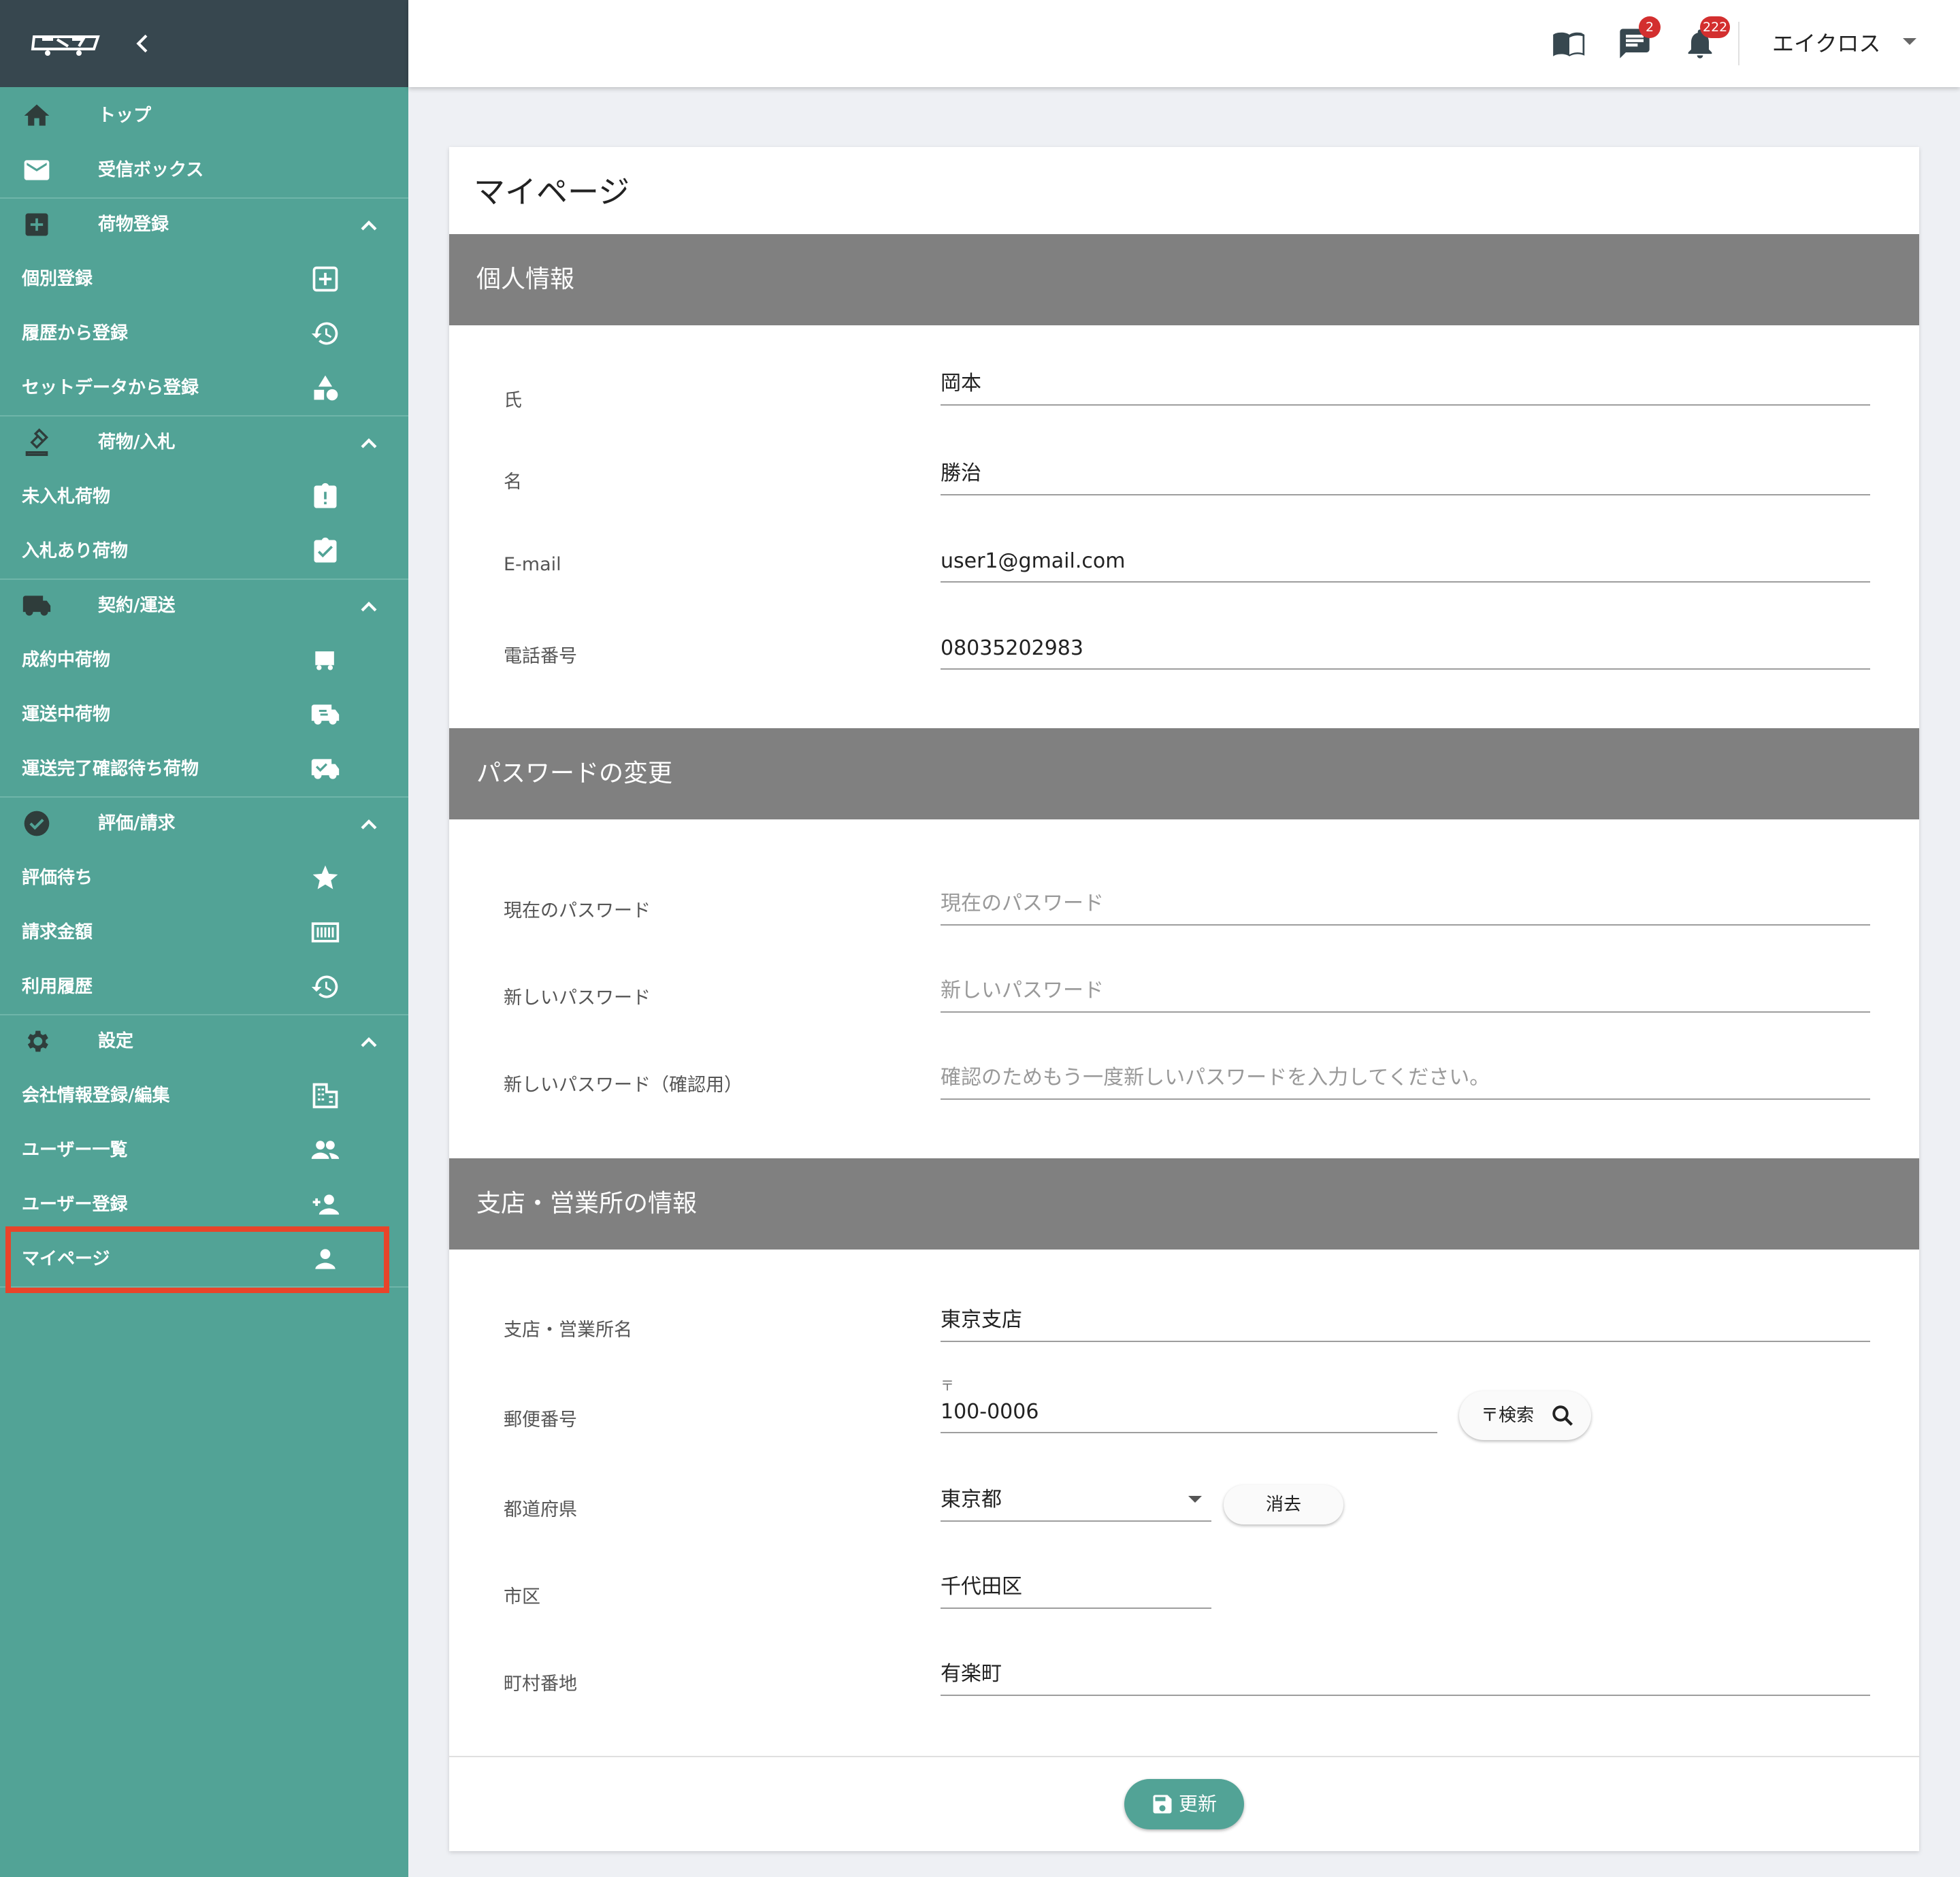 The width and height of the screenshot is (1960, 1877). I want to click on phone-value: 08035202983, so click(1012, 648).